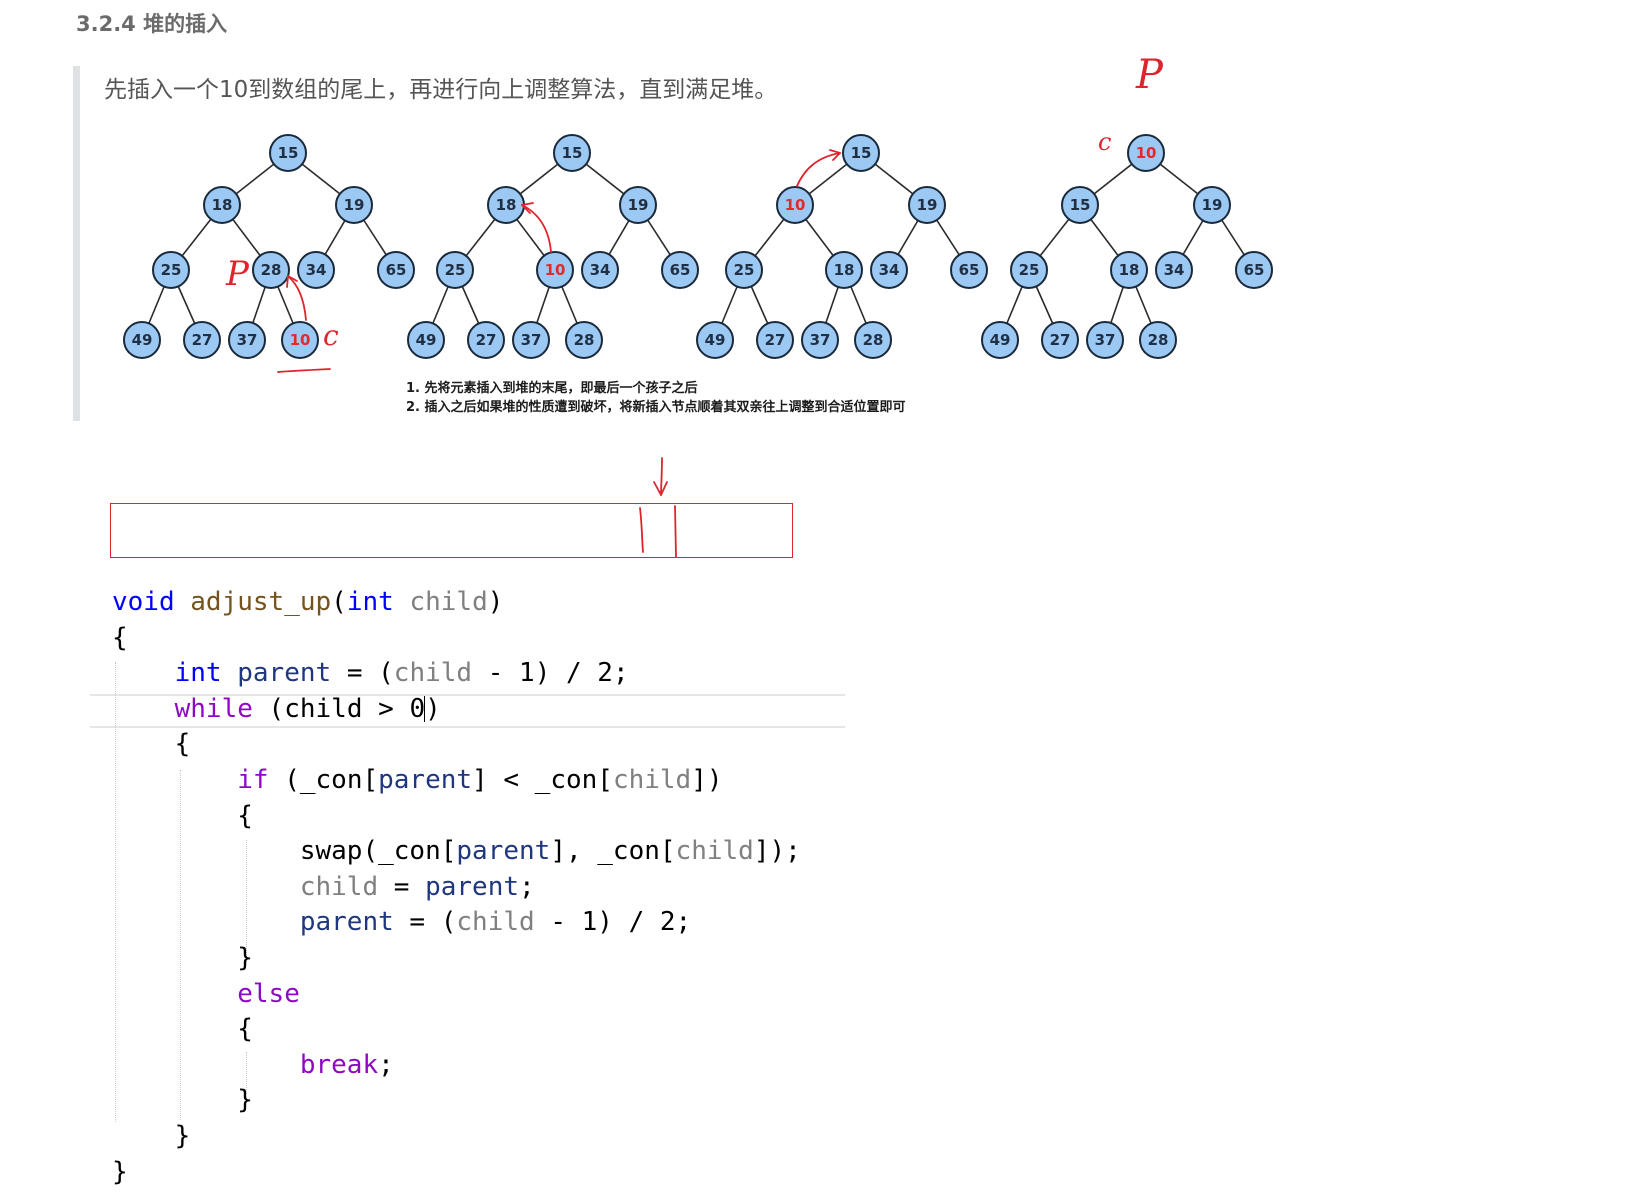 The image size is (1642, 1194). I want to click on code-line-7: {, so click(245, 815).